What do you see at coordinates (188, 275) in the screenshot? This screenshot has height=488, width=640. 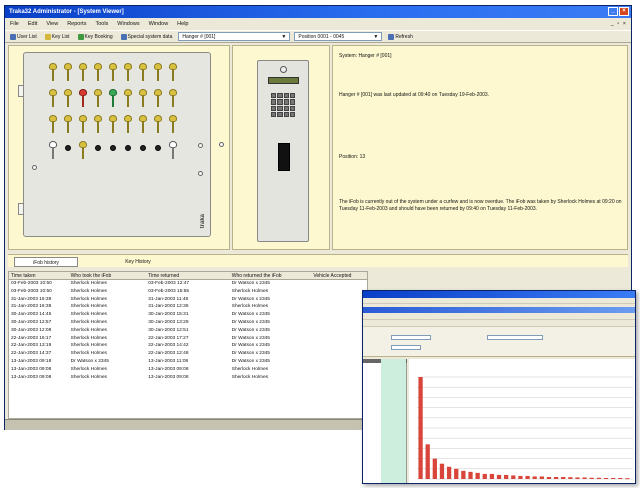 I see `column-header: Time returned` at bounding box center [188, 275].